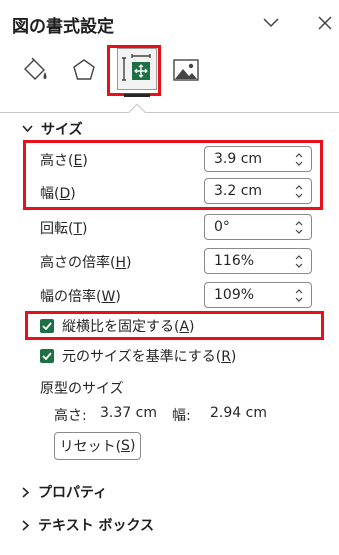 Image resolution: width=339 pixels, height=555 pixels. What do you see at coordinates (248, 159) in the screenshot?
I see `height-value: 3.9 cm` at bounding box center [248, 159].